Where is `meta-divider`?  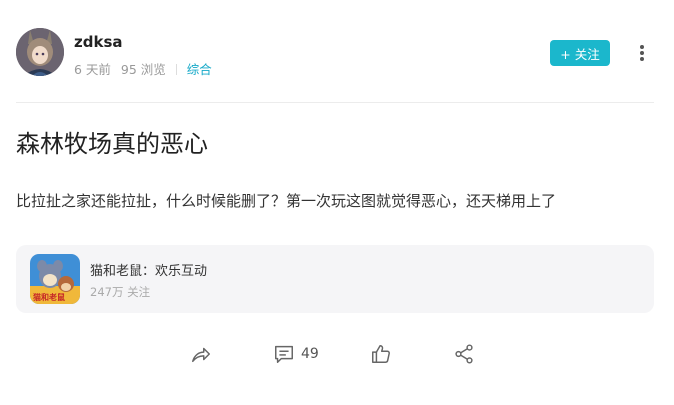
meta-divider is located at coordinates (176, 69).